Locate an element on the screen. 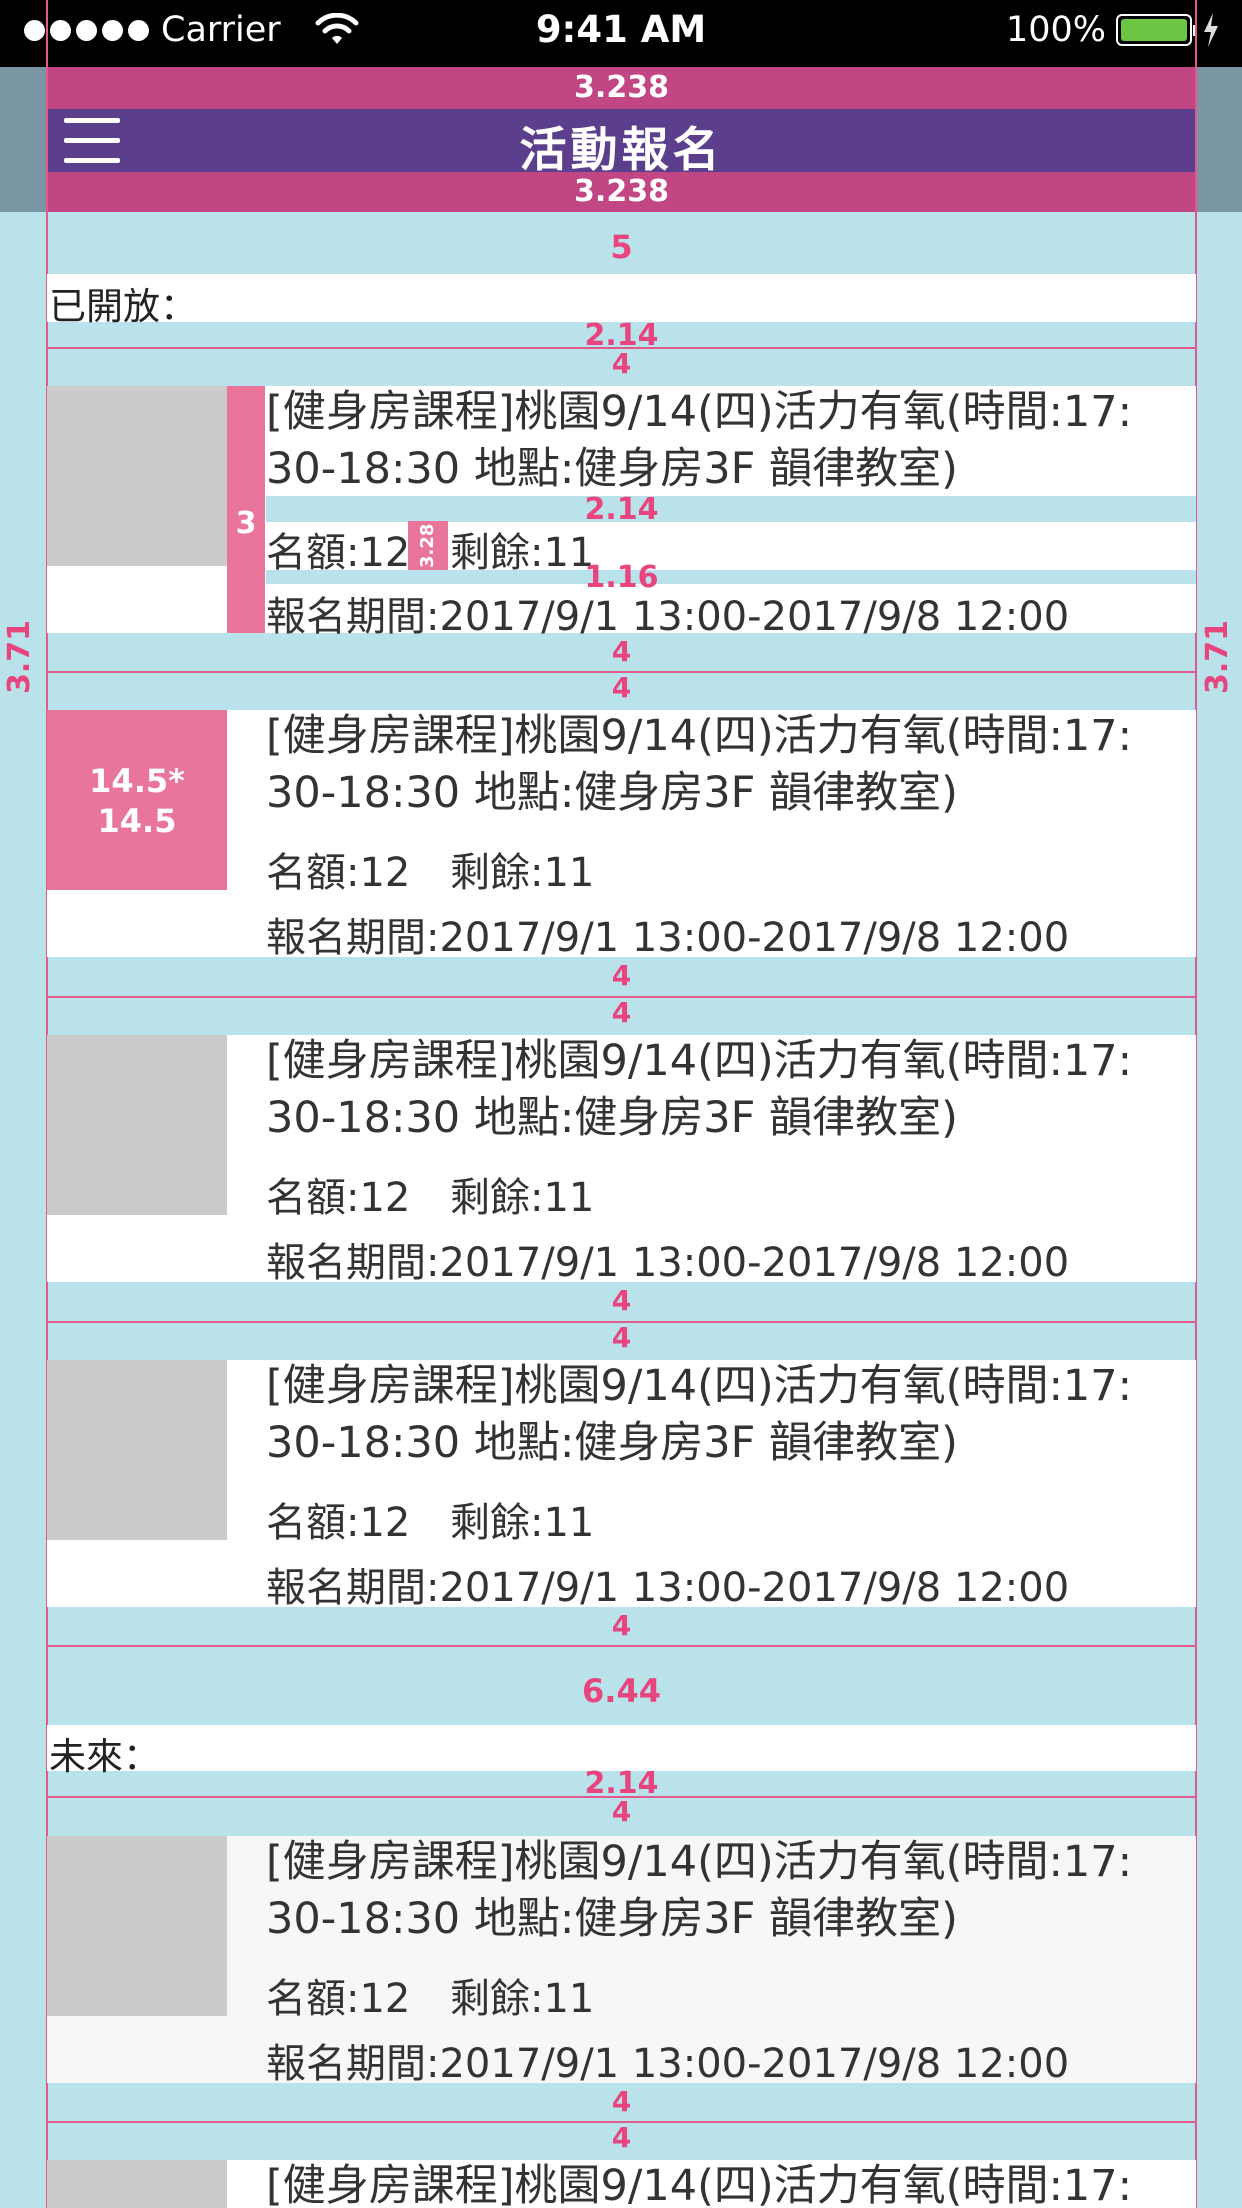 The height and width of the screenshot is (2208, 1242). event-title-clip: [健身房課程]桃園9/14(四)活力有氧(時間:17: is located at coordinates (731, 2183).